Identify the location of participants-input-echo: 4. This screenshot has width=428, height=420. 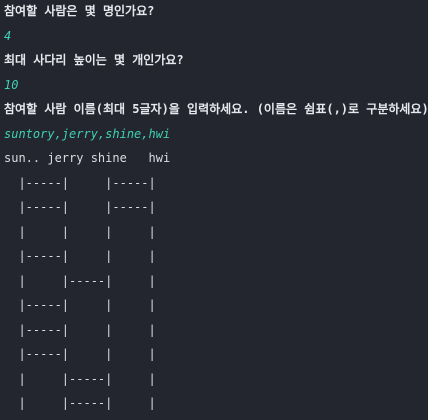
(8, 35).